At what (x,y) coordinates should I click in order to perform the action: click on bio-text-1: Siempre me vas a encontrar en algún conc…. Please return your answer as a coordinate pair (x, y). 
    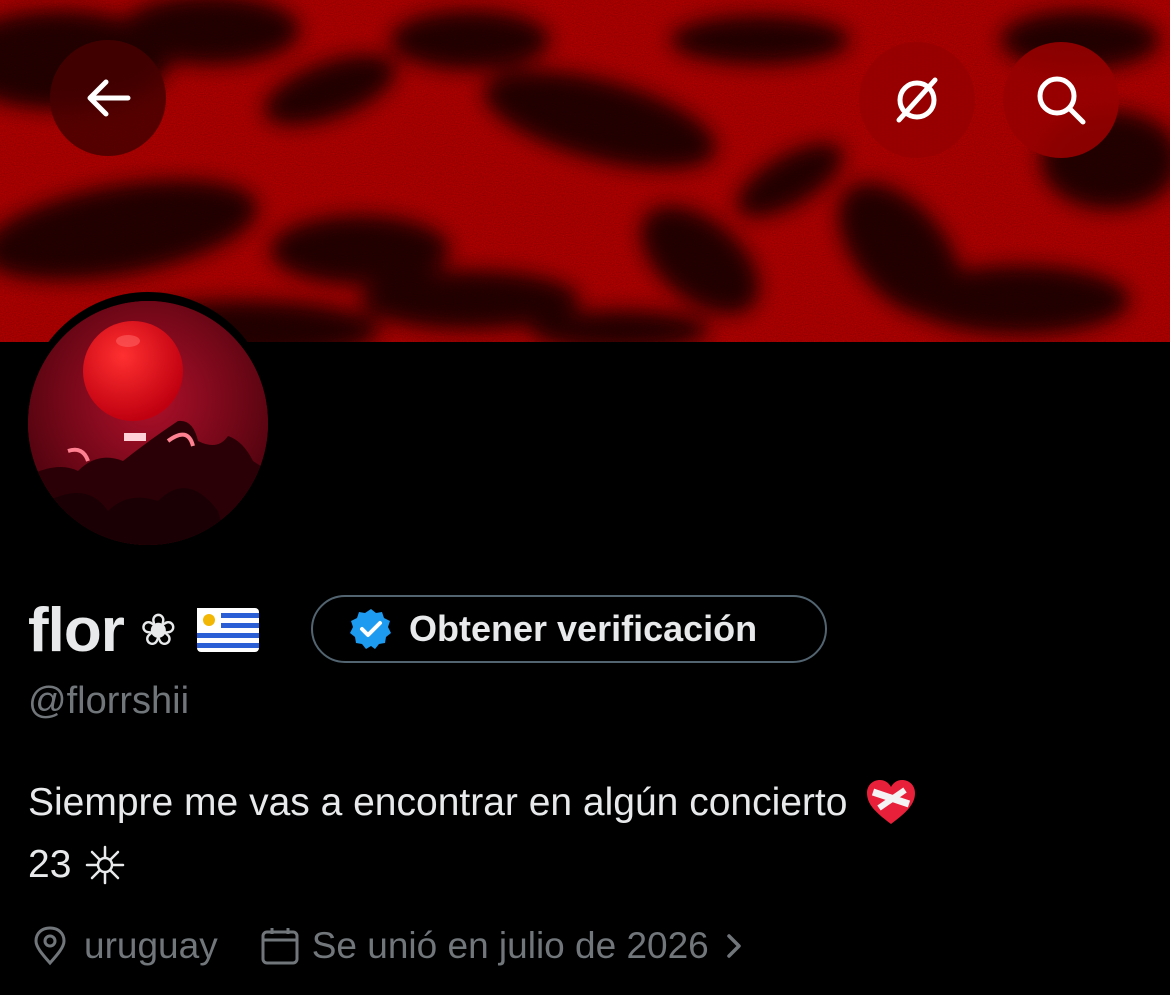
    Looking at the image, I should click on (438, 802).